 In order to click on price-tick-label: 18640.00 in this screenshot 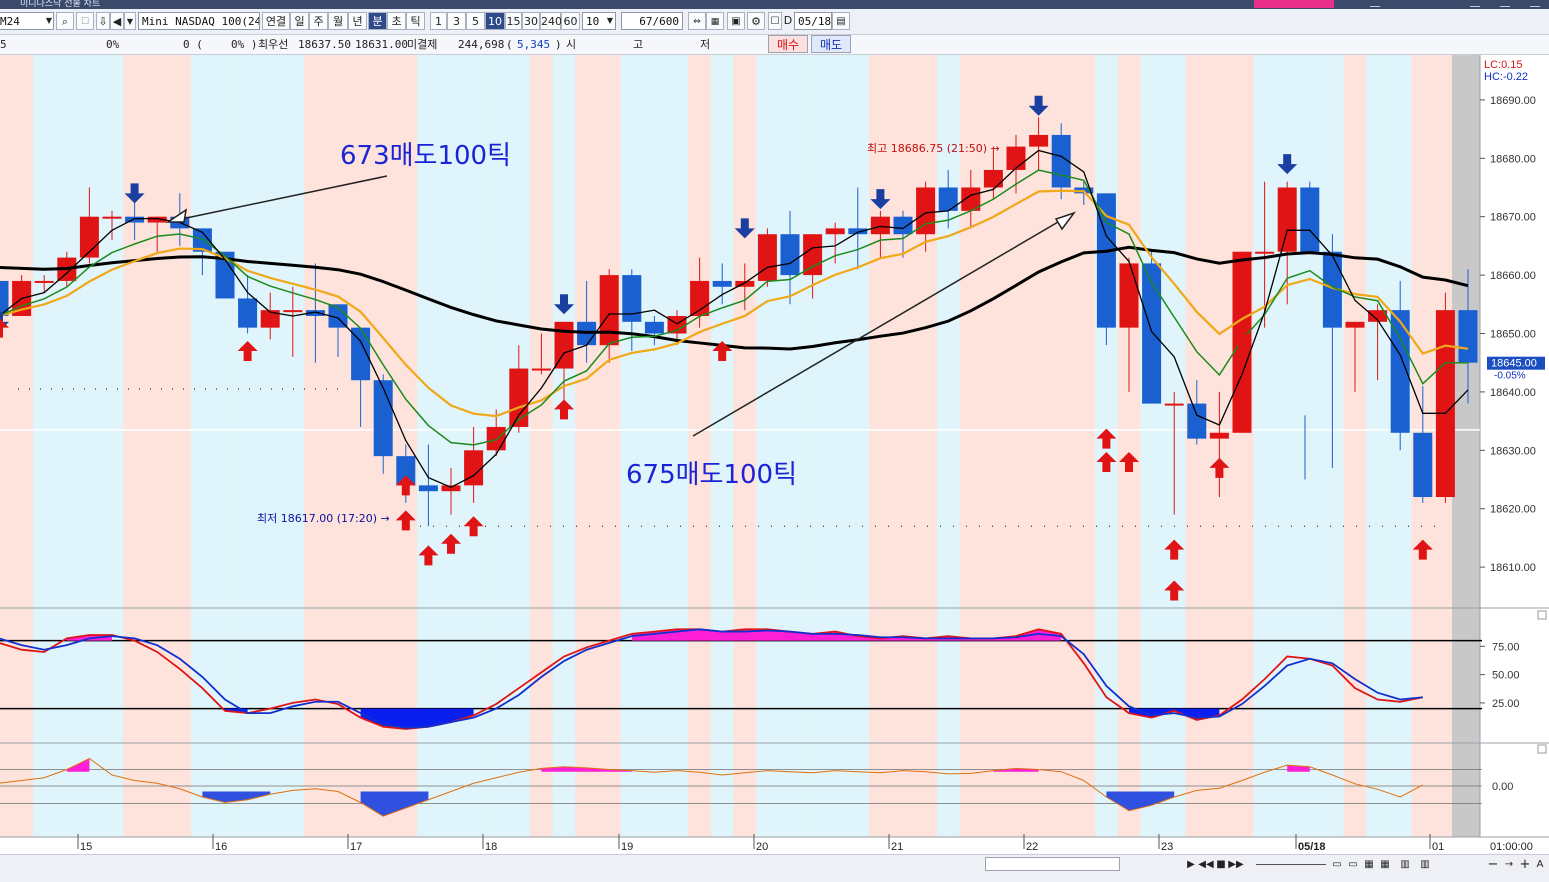, I will do `click(1513, 393)`.